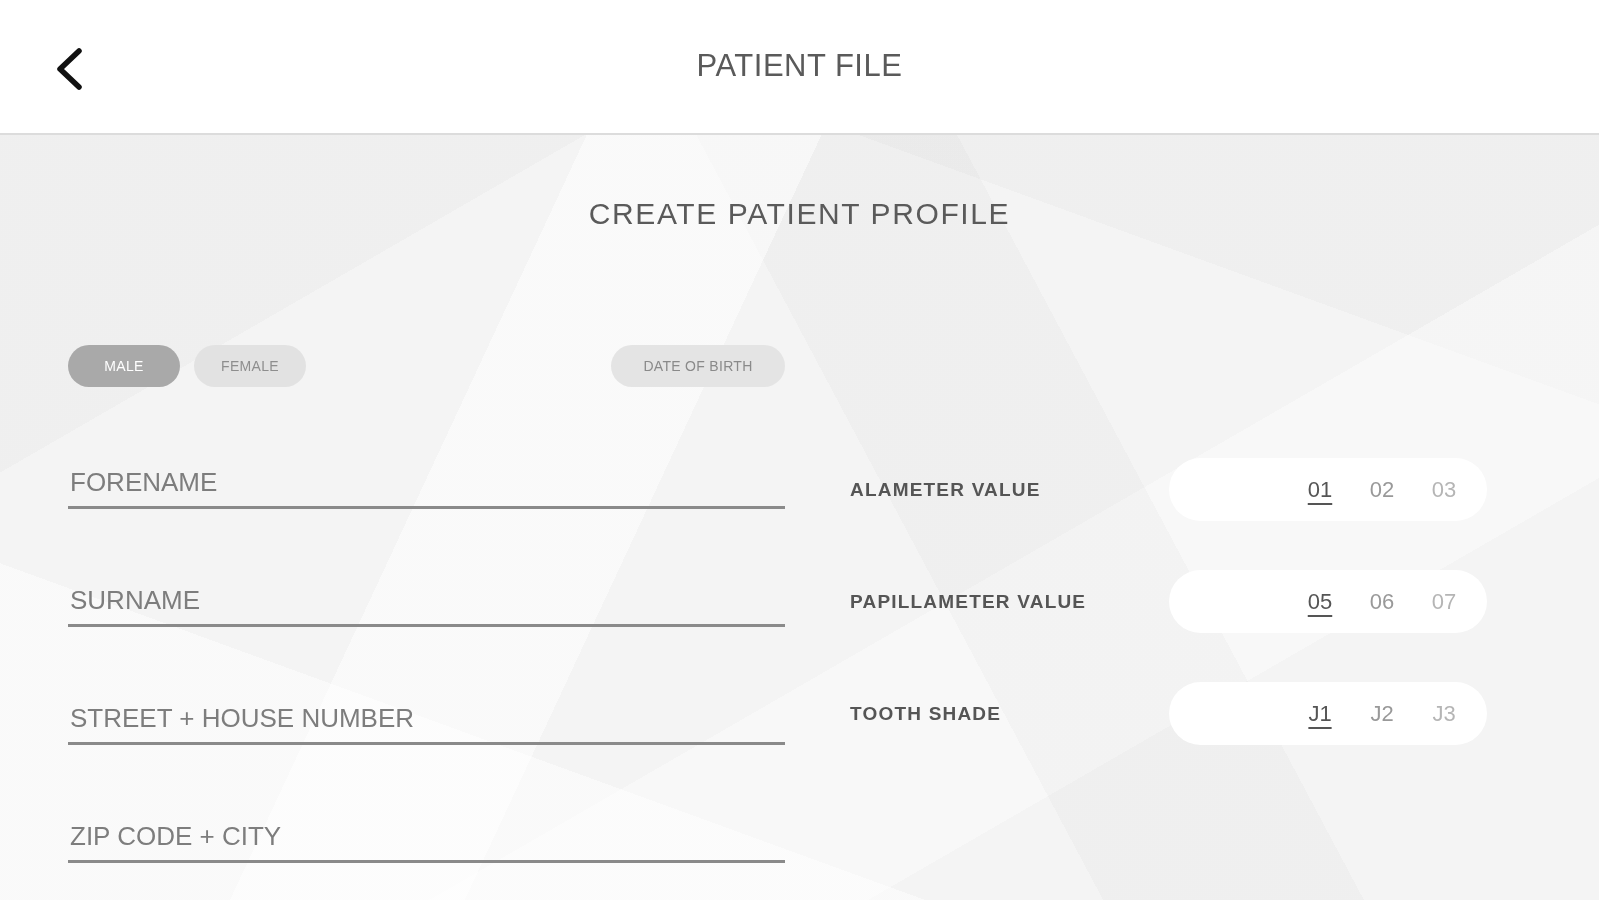 The image size is (1599, 900). What do you see at coordinates (1320, 713) in the screenshot?
I see `picker-option: J1` at bounding box center [1320, 713].